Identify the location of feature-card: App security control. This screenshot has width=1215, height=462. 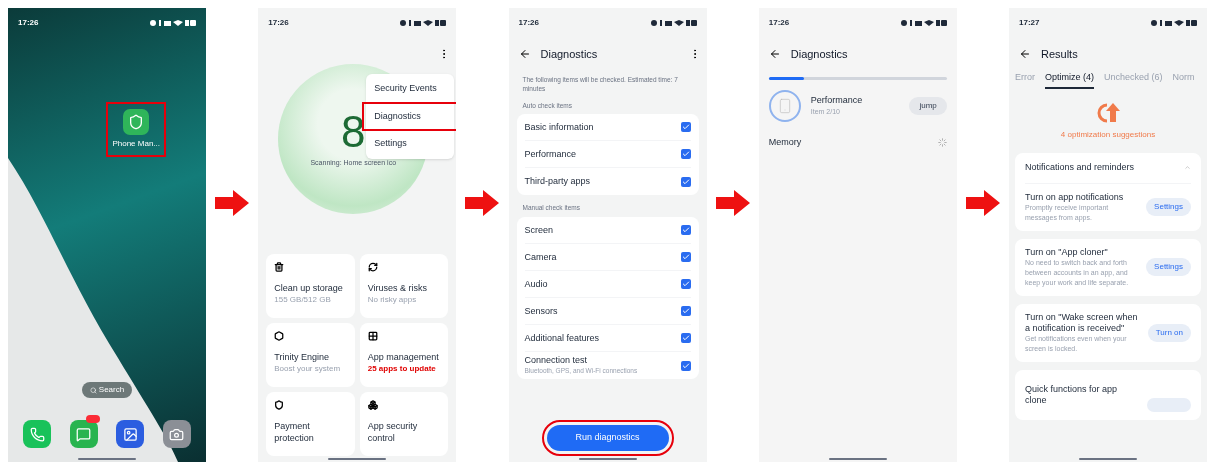
(404, 424).